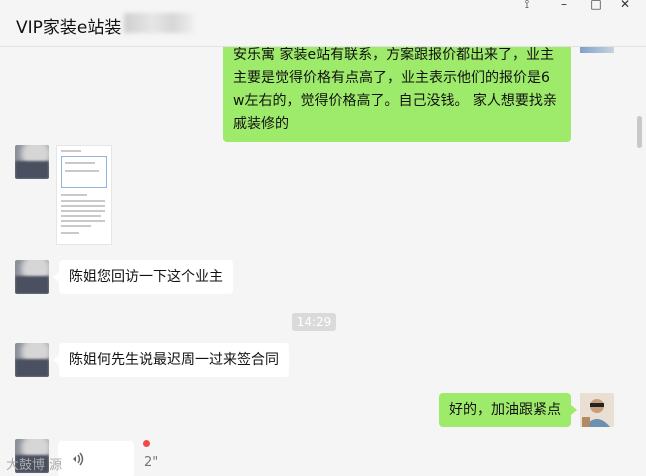  Describe the element at coordinates (639, 132) in the screenshot. I see `scrollbar` at that location.